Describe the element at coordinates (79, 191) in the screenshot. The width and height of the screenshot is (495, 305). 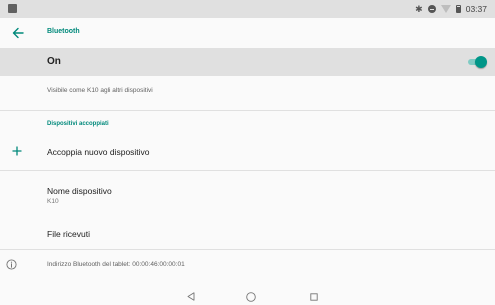
I see `device-name-label: Nome dispositivo` at that location.